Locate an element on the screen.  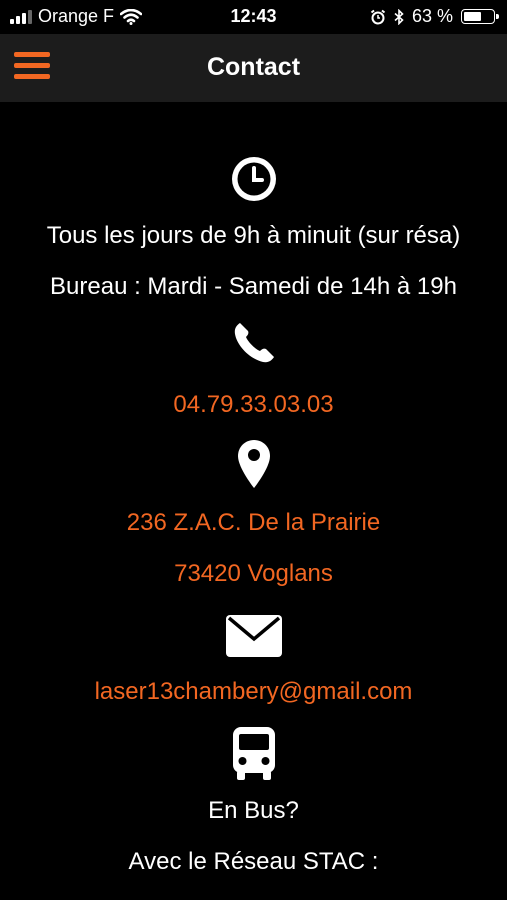
alarm-icon is located at coordinates (378, 16).